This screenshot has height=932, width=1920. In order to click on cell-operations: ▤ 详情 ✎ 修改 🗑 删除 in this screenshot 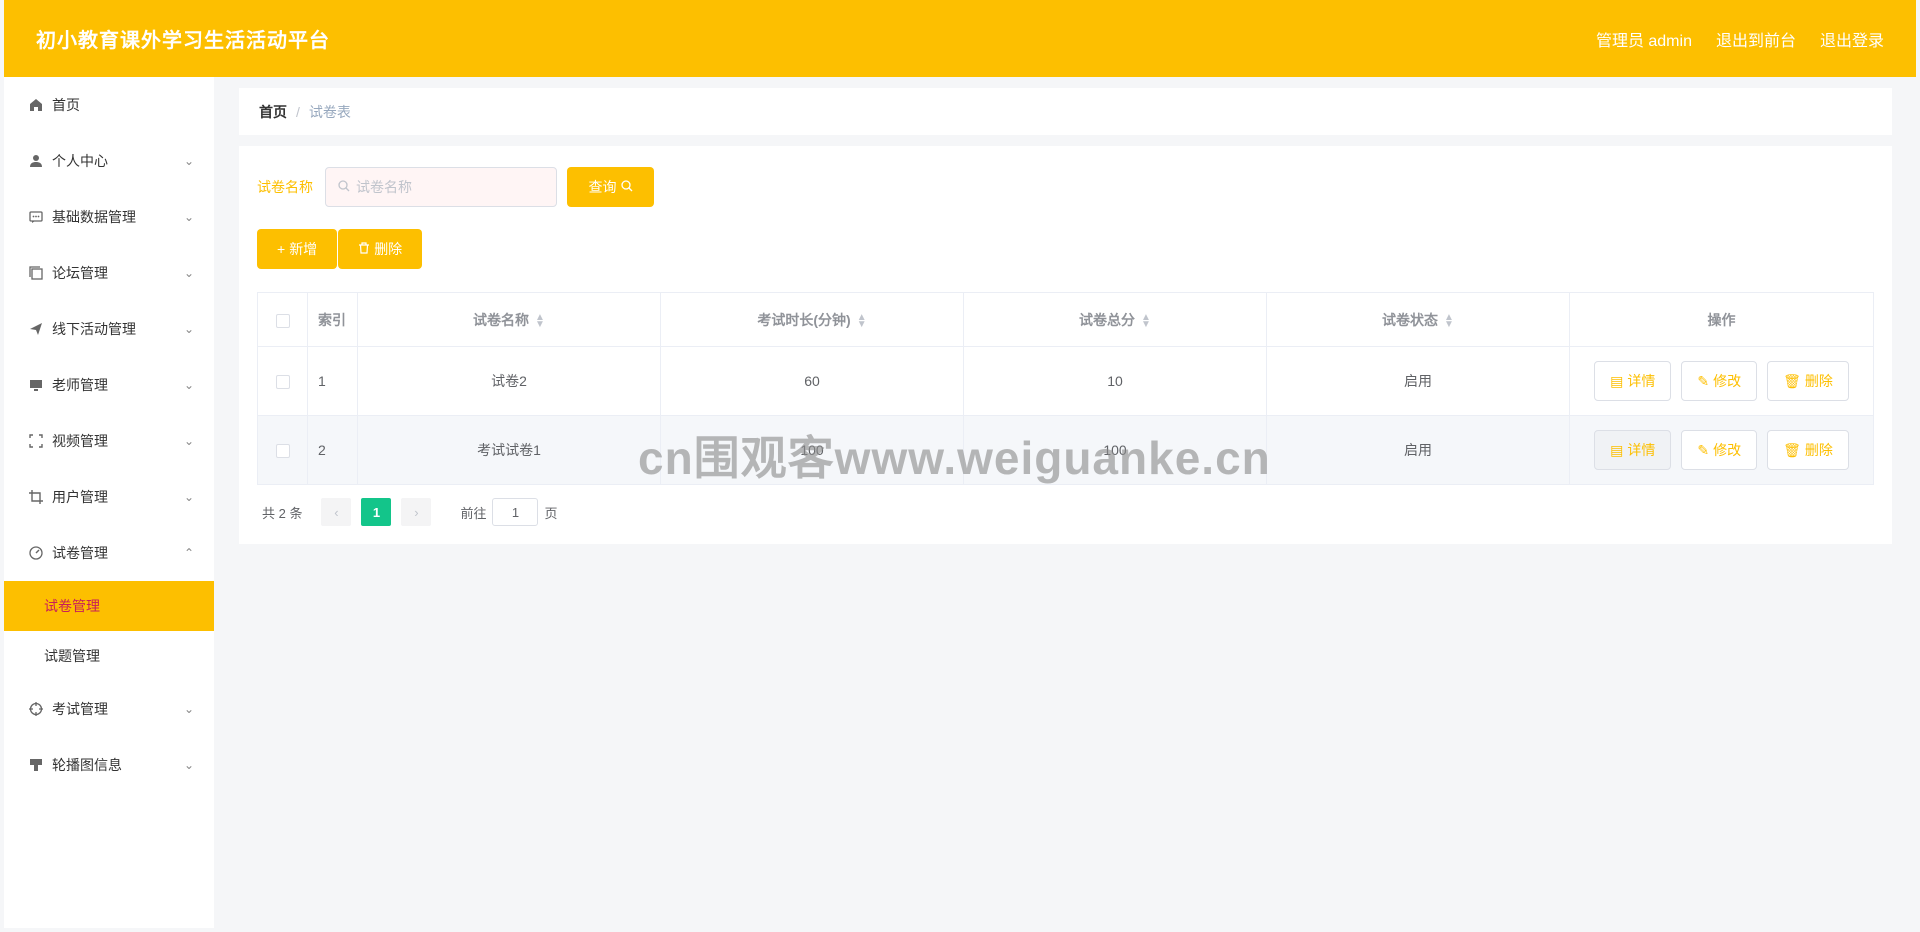, I will do `click(1721, 450)`.